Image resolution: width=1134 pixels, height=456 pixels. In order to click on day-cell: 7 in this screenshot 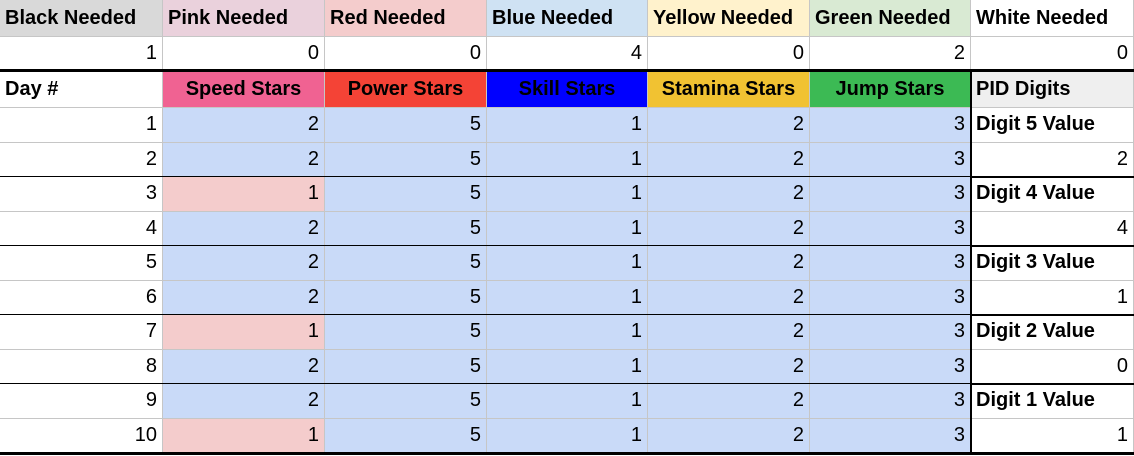, I will do `click(81, 332)`.